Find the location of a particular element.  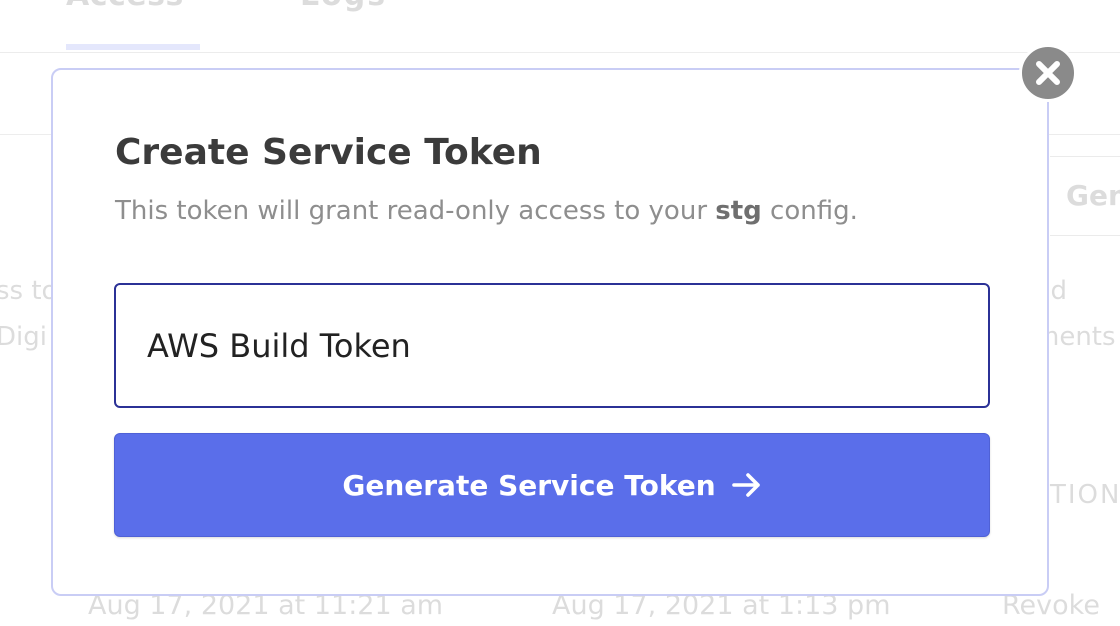

modal-title: Create Service Token is located at coordinates (328, 152).